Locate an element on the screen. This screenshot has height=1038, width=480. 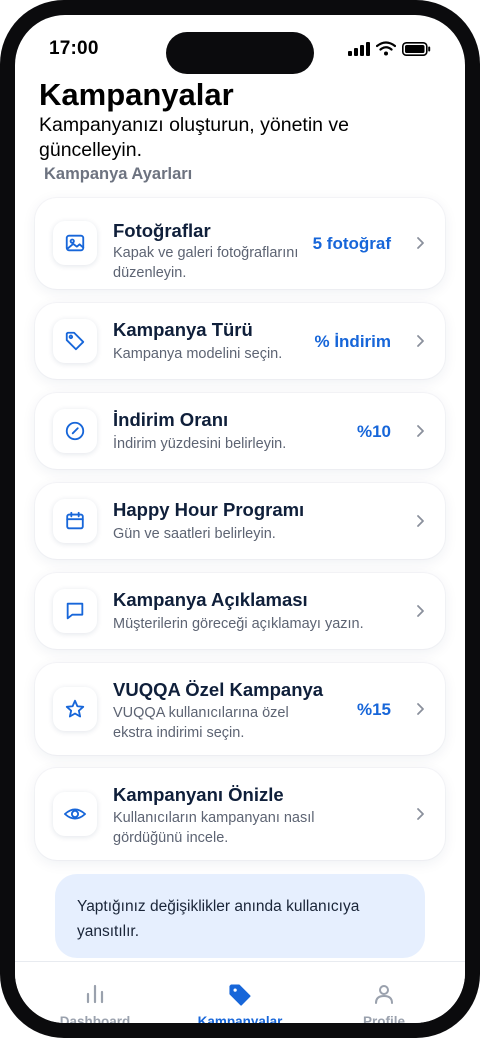
card-title: Happy Hour Programı is located at coordinates (209, 509).